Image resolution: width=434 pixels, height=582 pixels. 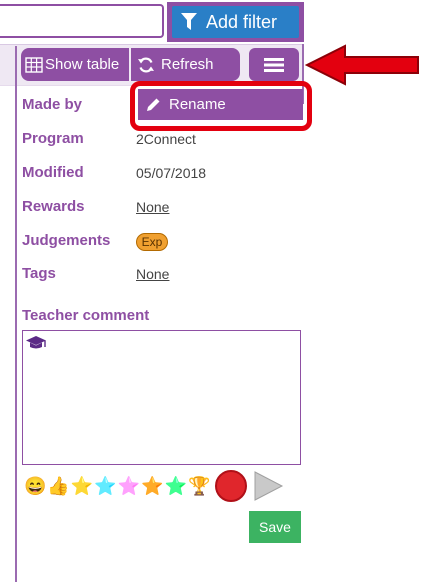 I want to click on emoji-toolbar: 😄 👍 ⭐ ⭐ ⭐ ⭐ ⭐ 🏆, so click(x=154, y=486).